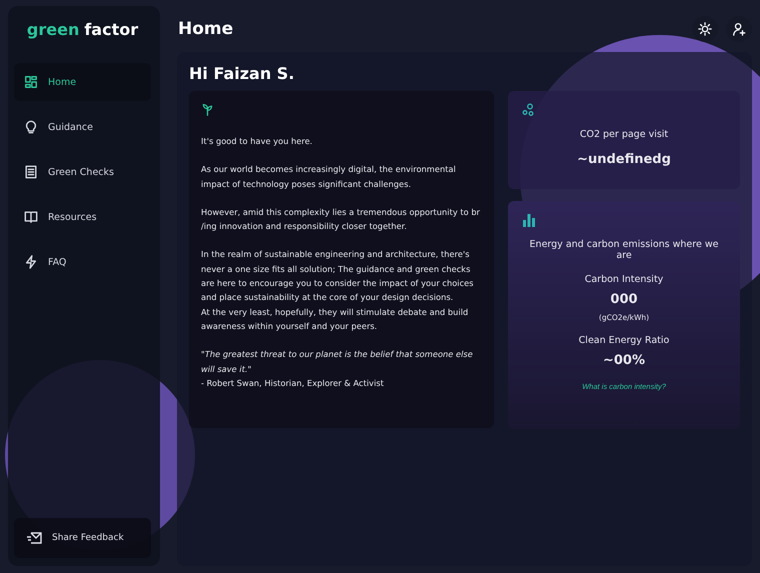 Image resolution: width=760 pixels, height=573 pixels. Describe the element at coordinates (31, 172) in the screenshot. I see `document-icon` at that location.